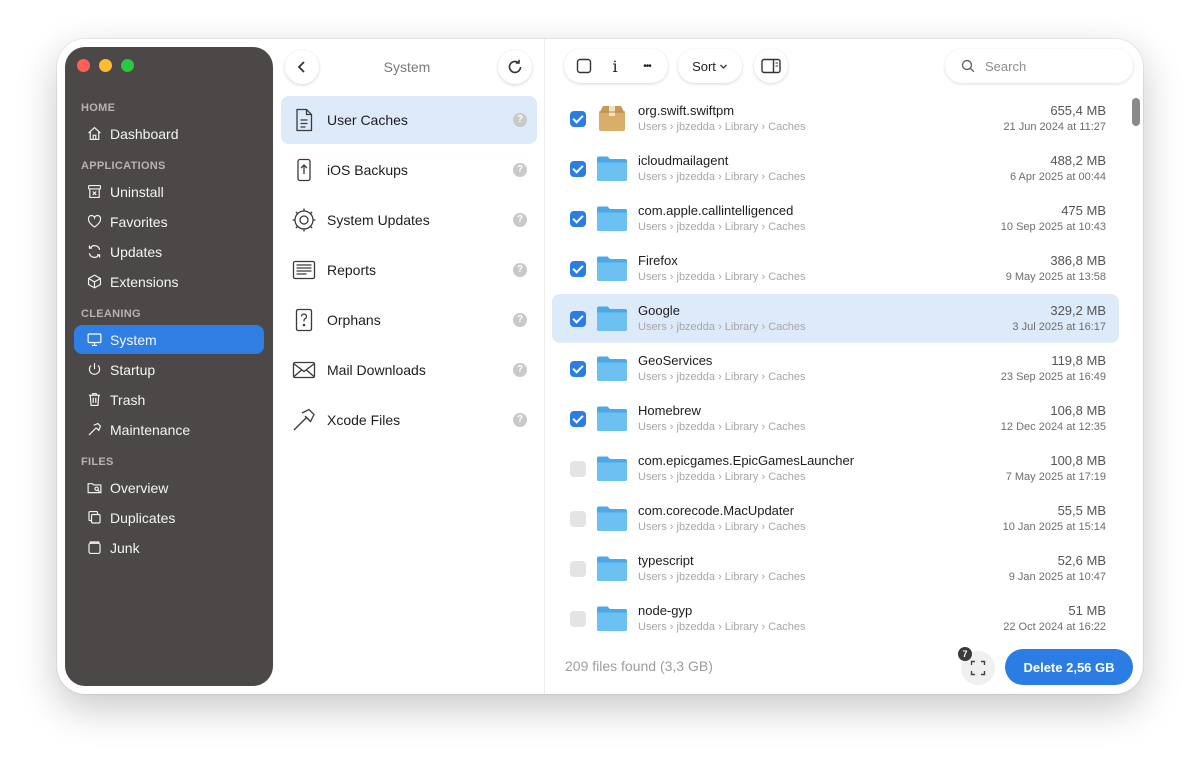  I want to click on category-user-caches: User Caches ?, so click(409, 120).